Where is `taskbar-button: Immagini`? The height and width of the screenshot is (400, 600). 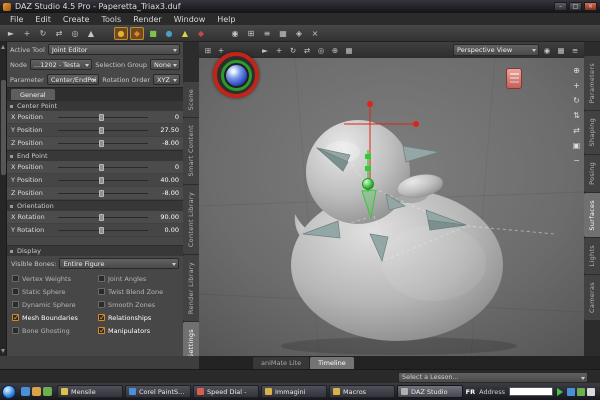
taskbar-button: Immagini is located at coordinates (294, 391).